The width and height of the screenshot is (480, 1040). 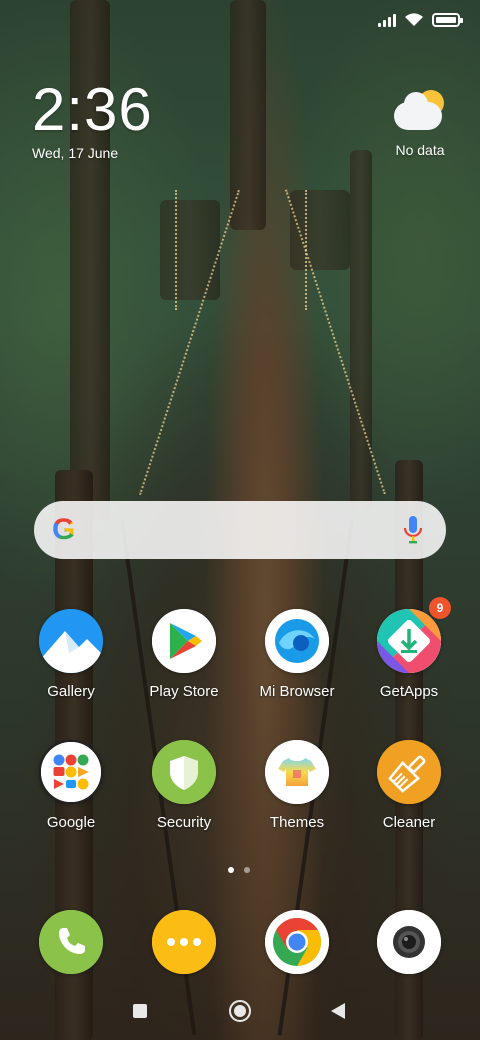 I want to click on dock-phone, so click(x=71, y=942).